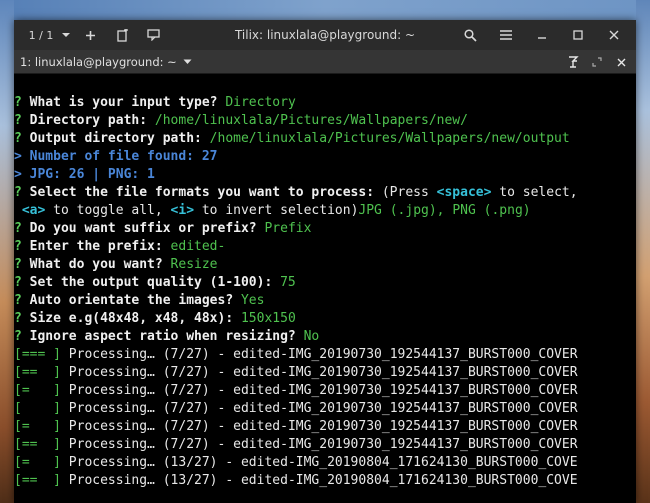 Image resolution: width=650 pixels, height=503 pixels. Describe the element at coordinates (154, 35) in the screenshot. I see `sync-input-icon` at that location.